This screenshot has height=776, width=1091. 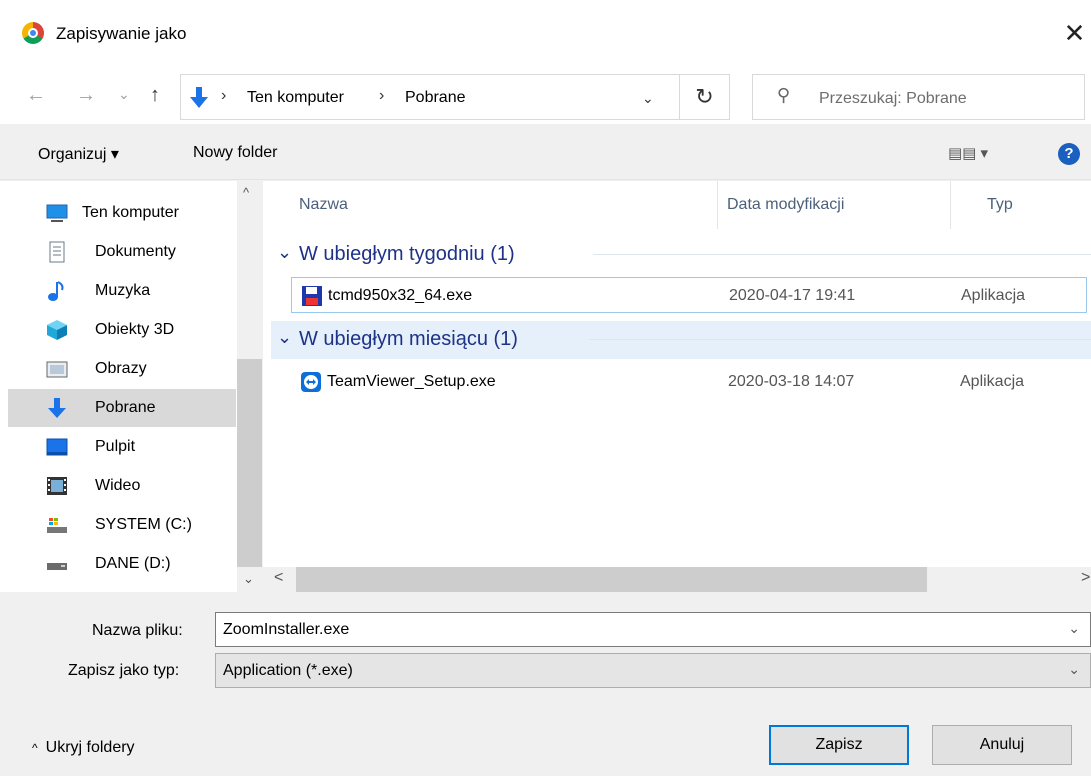 I want to click on address-dropdown: ⌄, so click(x=648, y=98).